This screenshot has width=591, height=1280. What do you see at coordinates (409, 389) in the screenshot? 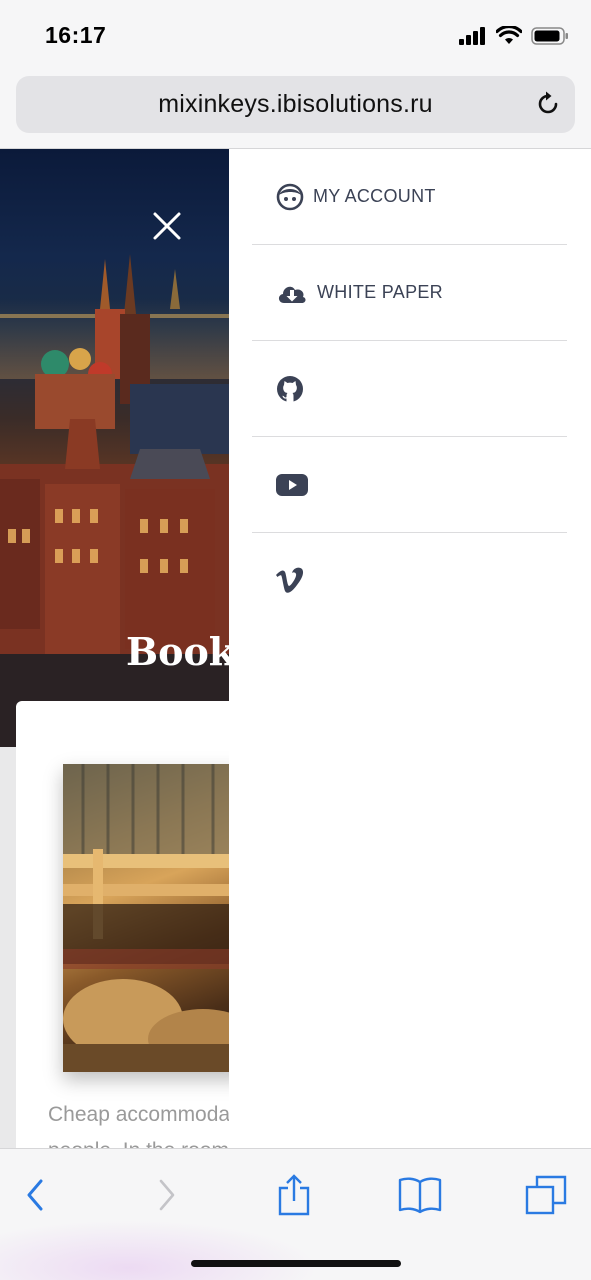
I see `menu-item-github` at bounding box center [409, 389].